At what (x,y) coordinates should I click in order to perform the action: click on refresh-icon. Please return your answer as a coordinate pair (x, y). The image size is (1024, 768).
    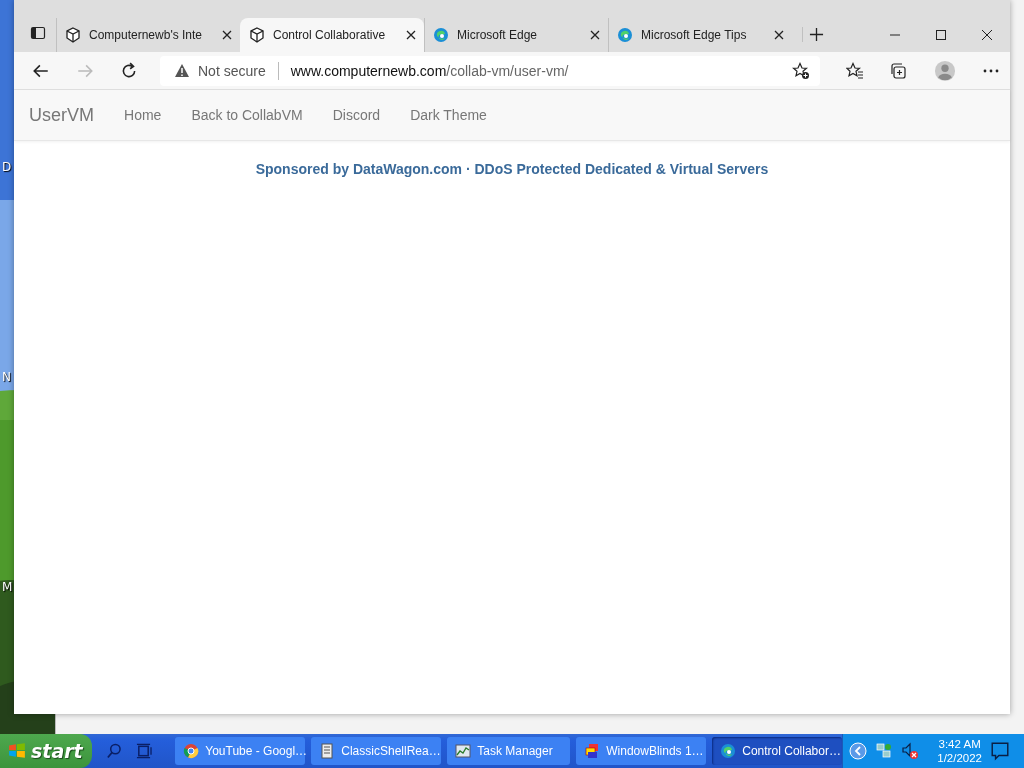
    Looking at the image, I should click on (129, 70).